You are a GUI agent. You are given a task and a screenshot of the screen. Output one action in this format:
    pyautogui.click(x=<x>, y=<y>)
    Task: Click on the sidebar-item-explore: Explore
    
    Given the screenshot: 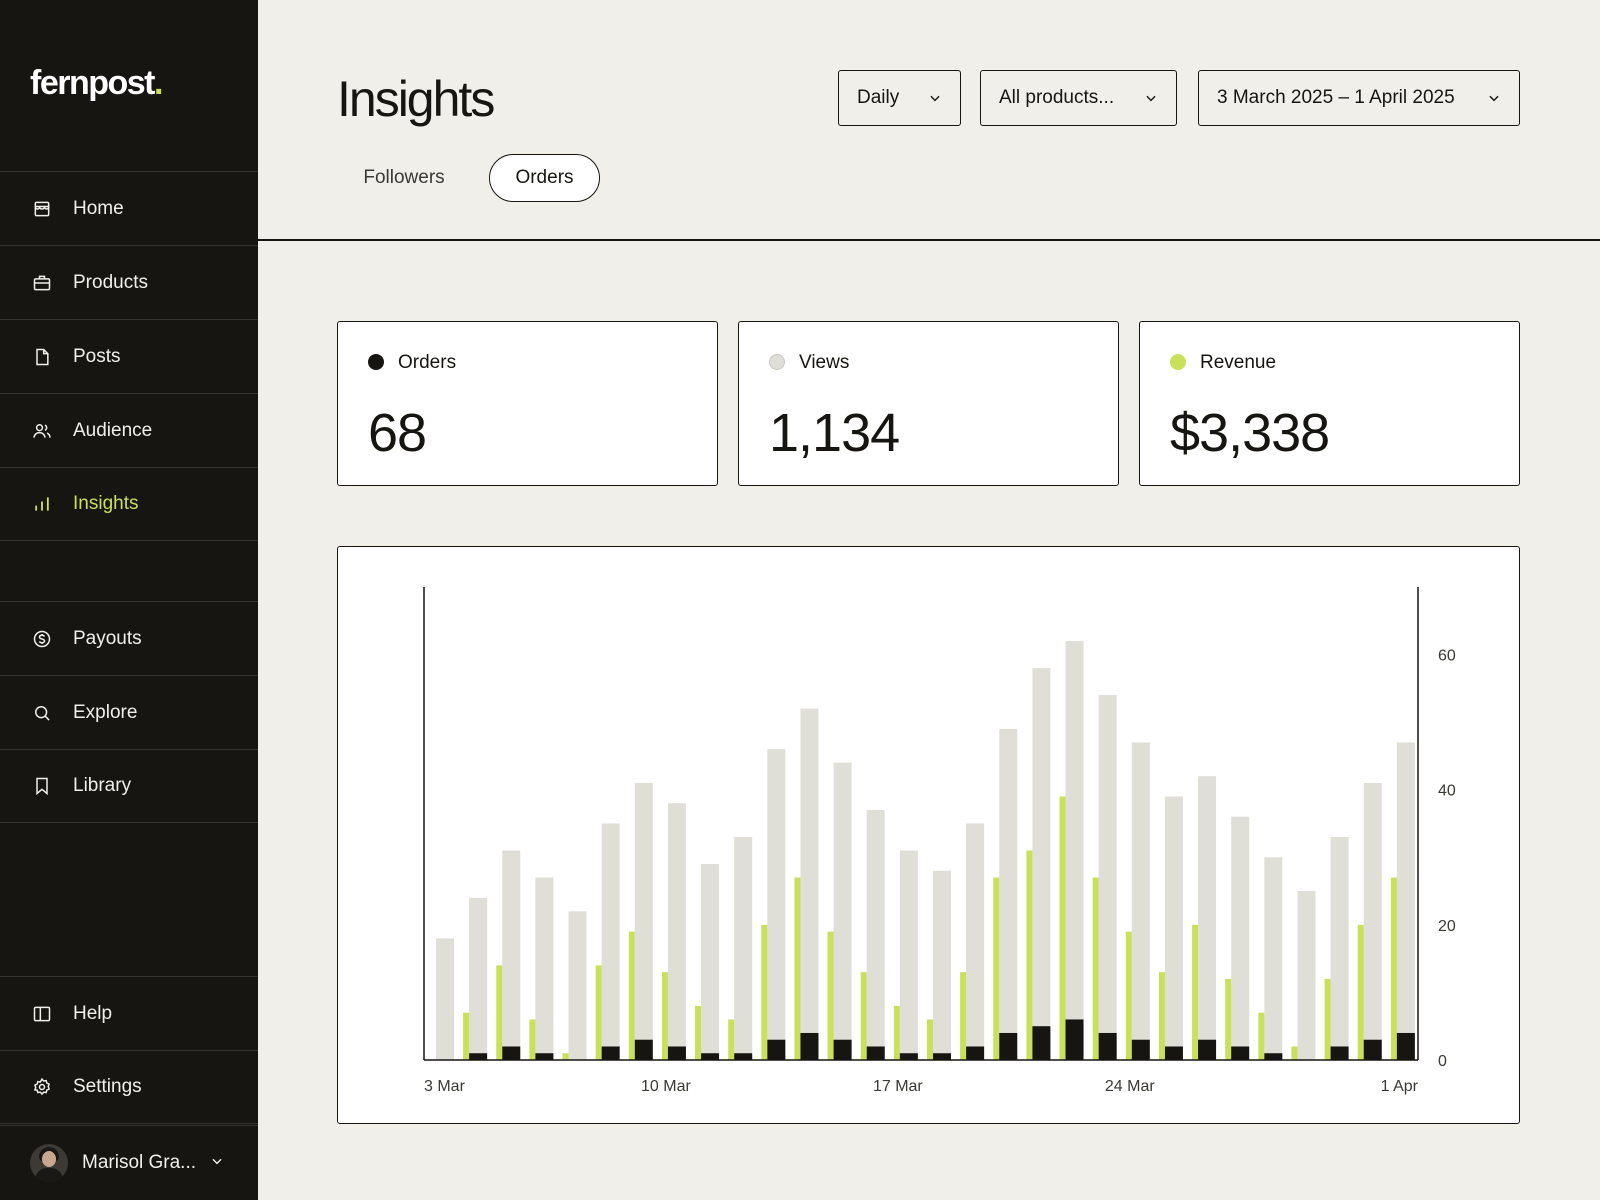 What is the action you would take?
    pyautogui.click(x=129, y=712)
    